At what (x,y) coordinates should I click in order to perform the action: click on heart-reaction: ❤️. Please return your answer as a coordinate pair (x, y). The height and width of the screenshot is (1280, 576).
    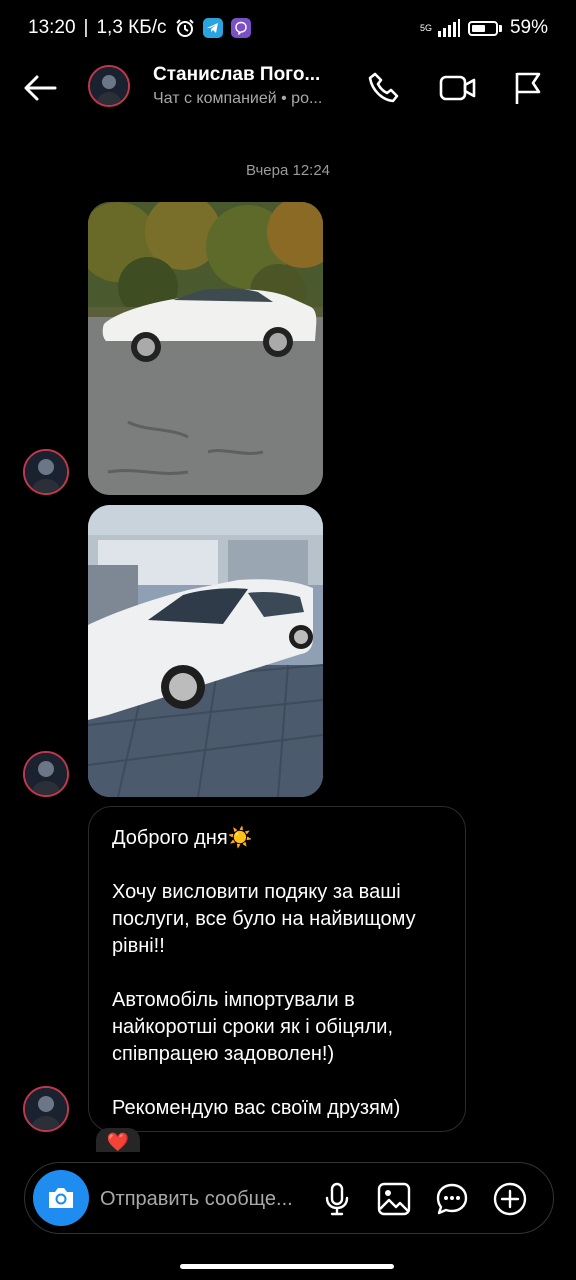
    Looking at the image, I should click on (118, 1140).